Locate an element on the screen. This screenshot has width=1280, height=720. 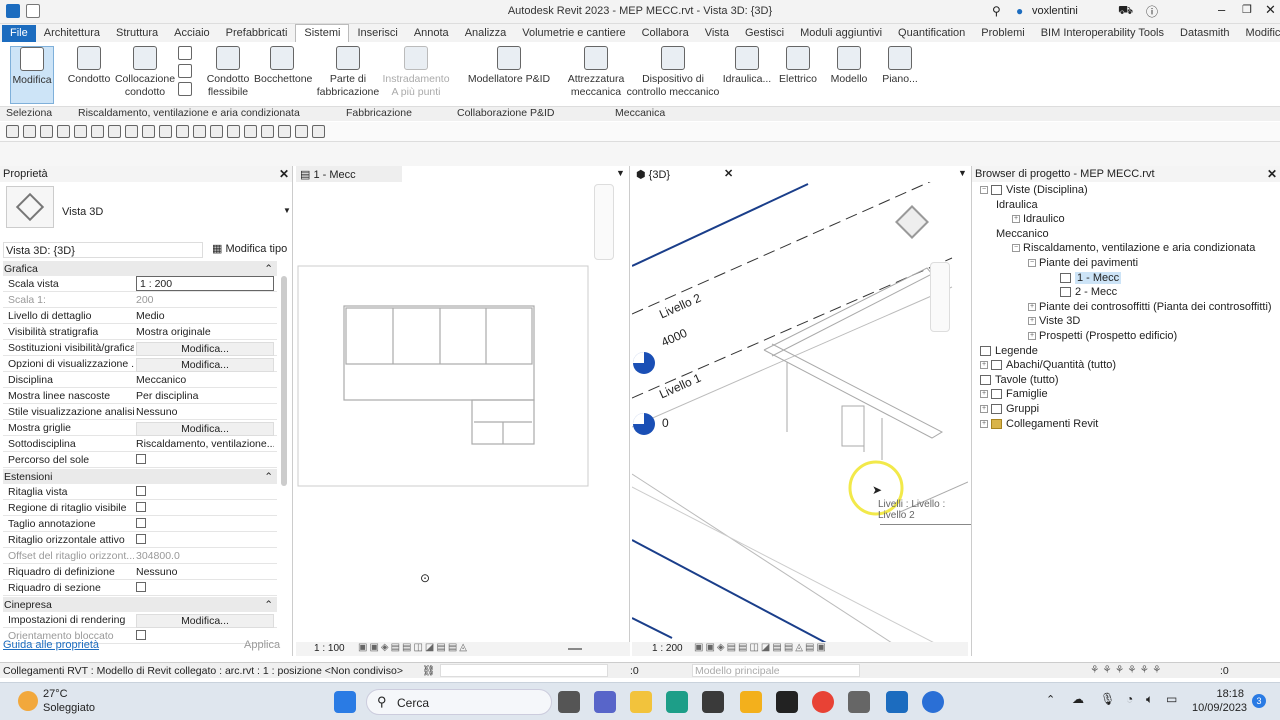
tab-quantification: Quantification is located at coordinates (931, 33).